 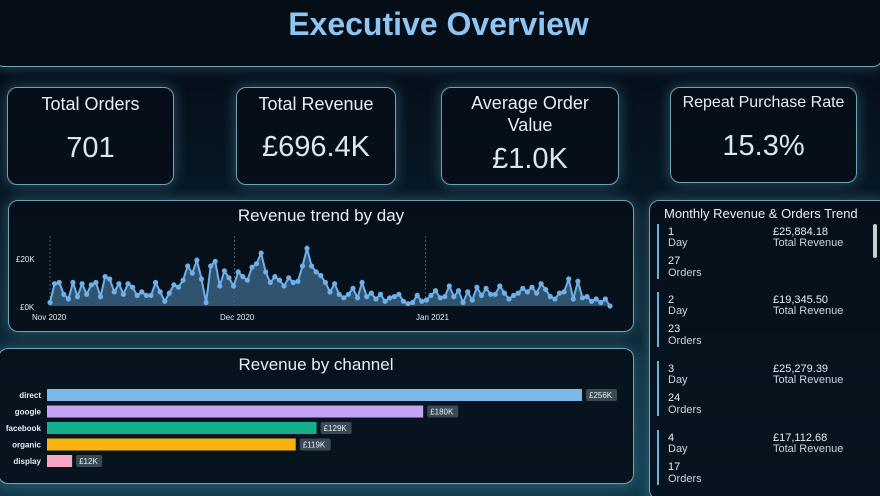 I want to click on channel-bar-direct, so click(x=314, y=395).